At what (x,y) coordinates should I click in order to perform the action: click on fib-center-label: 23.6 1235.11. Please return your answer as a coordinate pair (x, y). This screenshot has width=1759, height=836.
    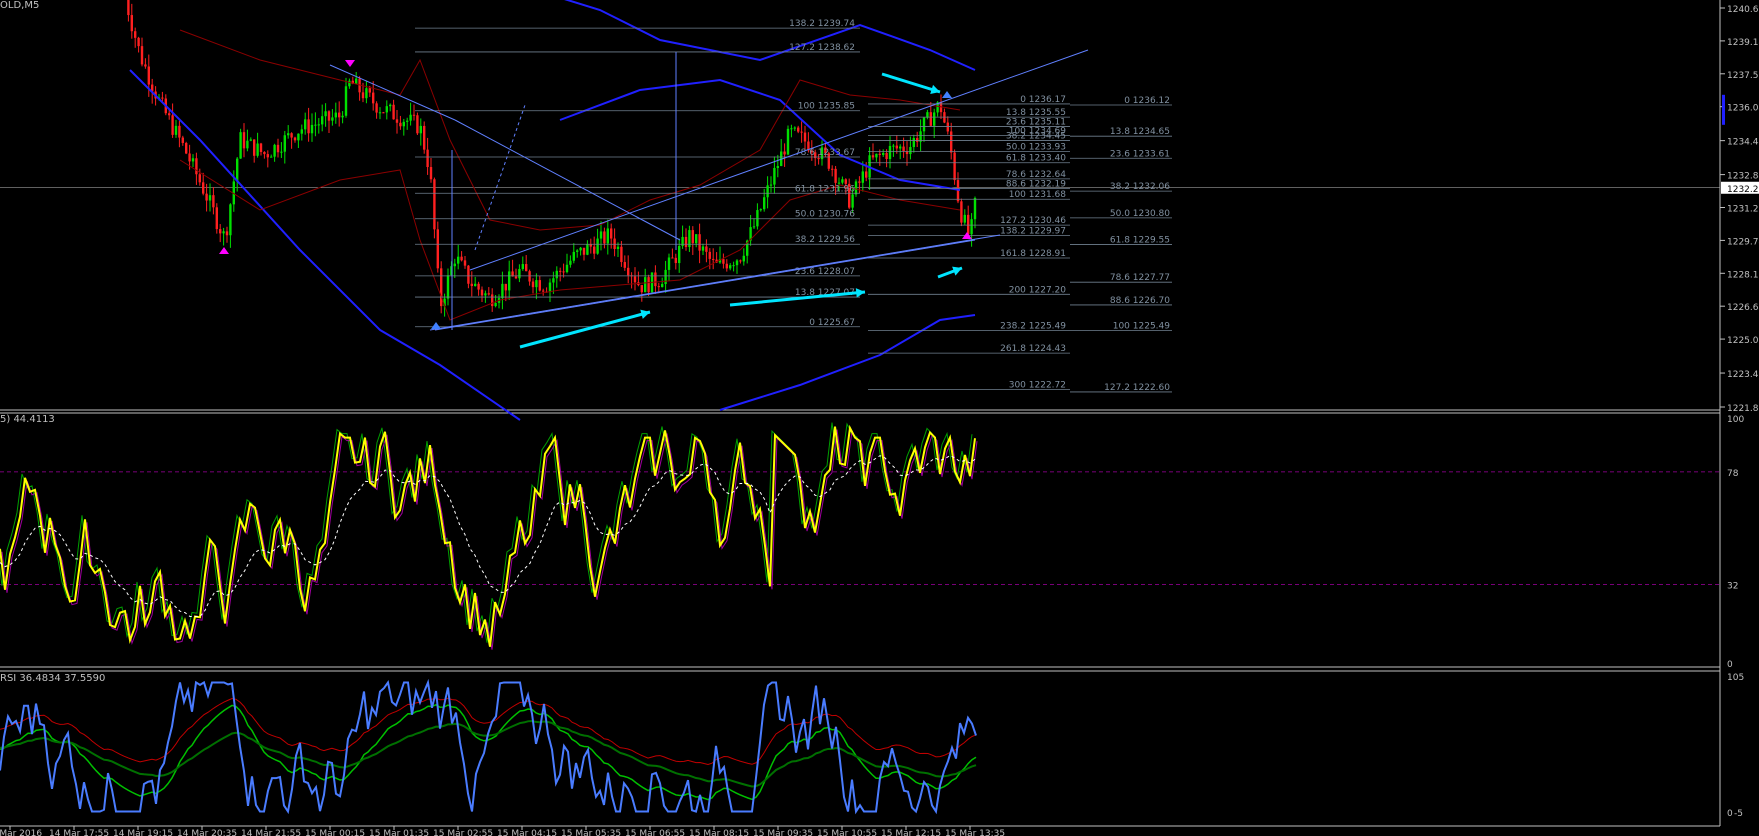
    Looking at the image, I should click on (1036, 122).